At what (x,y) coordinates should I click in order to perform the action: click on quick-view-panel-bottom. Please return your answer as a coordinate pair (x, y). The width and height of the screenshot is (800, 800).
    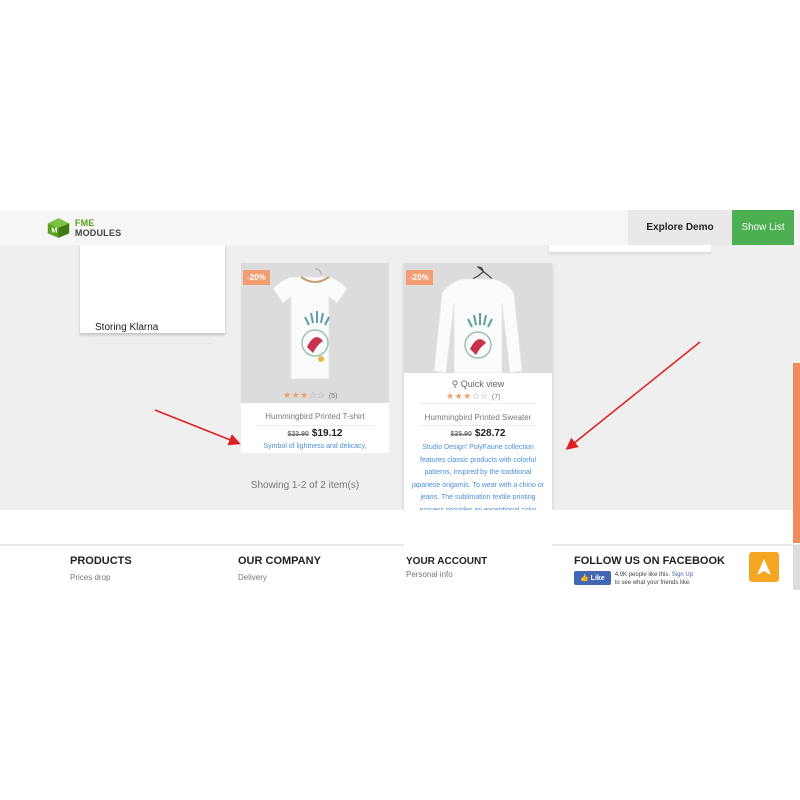
    Looking at the image, I should click on (478, 532).